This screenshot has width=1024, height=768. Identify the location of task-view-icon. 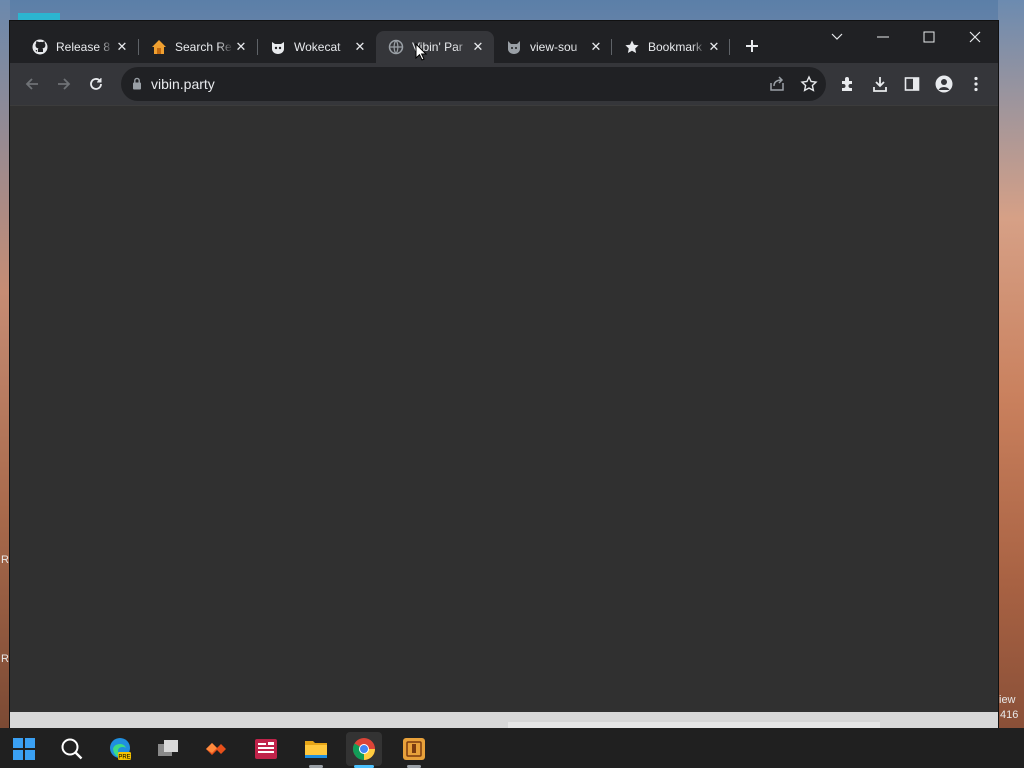
(168, 748).